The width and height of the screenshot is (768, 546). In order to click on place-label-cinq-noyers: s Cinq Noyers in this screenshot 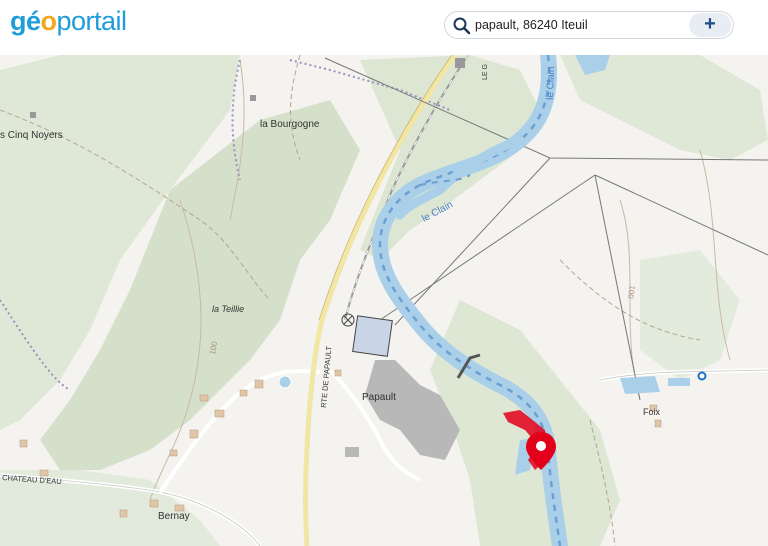, I will do `click(31, 135)`.